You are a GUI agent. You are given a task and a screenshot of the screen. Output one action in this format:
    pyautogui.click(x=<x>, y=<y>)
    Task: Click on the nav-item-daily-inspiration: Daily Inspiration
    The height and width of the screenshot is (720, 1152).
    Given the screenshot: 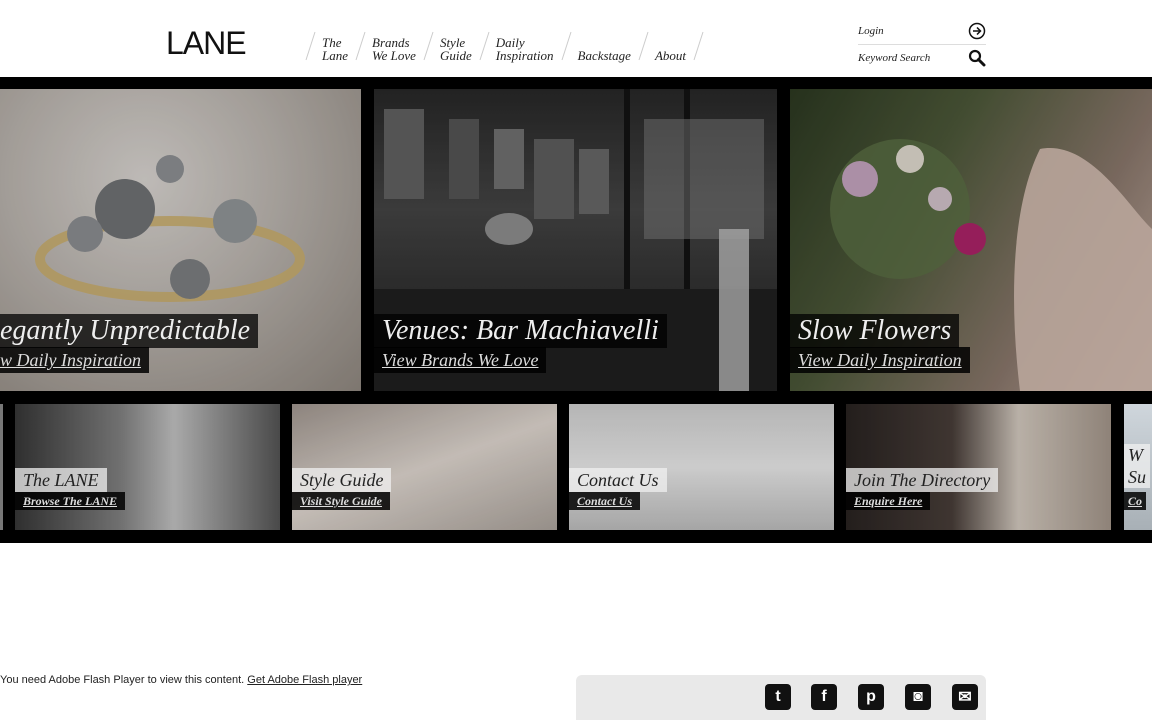 What is the action you would take?
    pyautogui.click(x=525, y=46)
    